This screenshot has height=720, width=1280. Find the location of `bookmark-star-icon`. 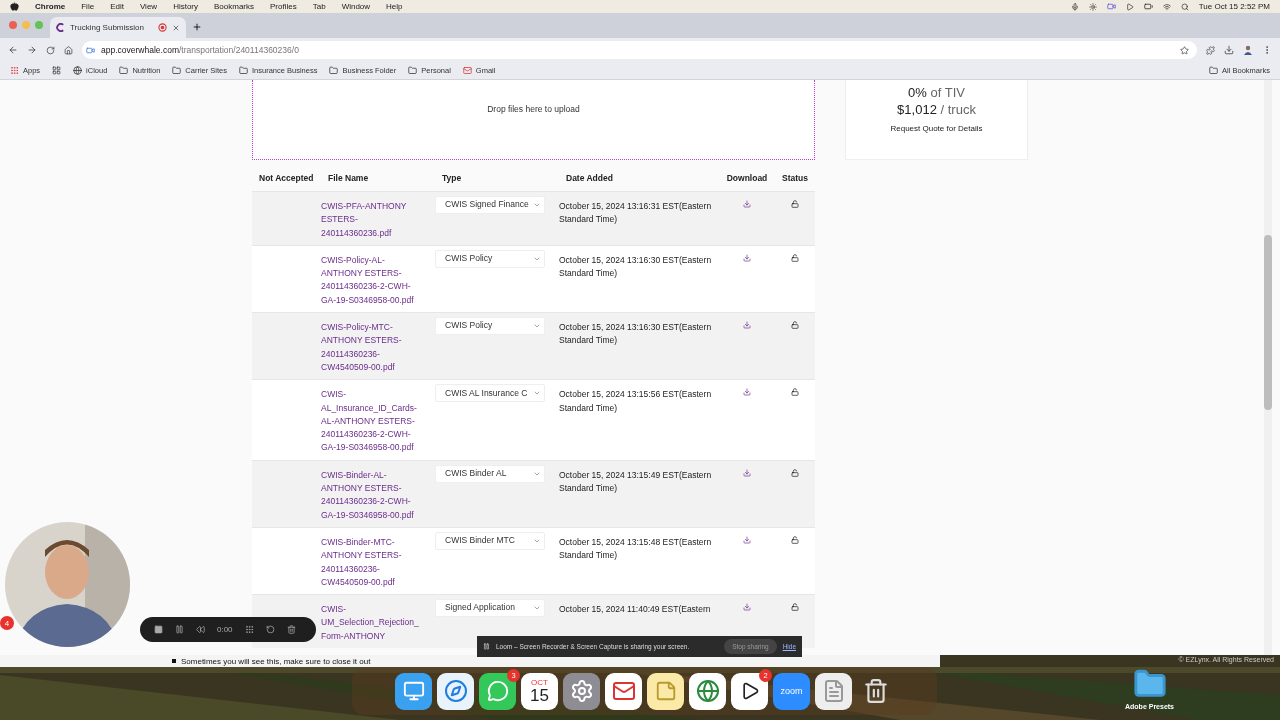

bookmark-star-icon is located at coordinates (1184, 50).